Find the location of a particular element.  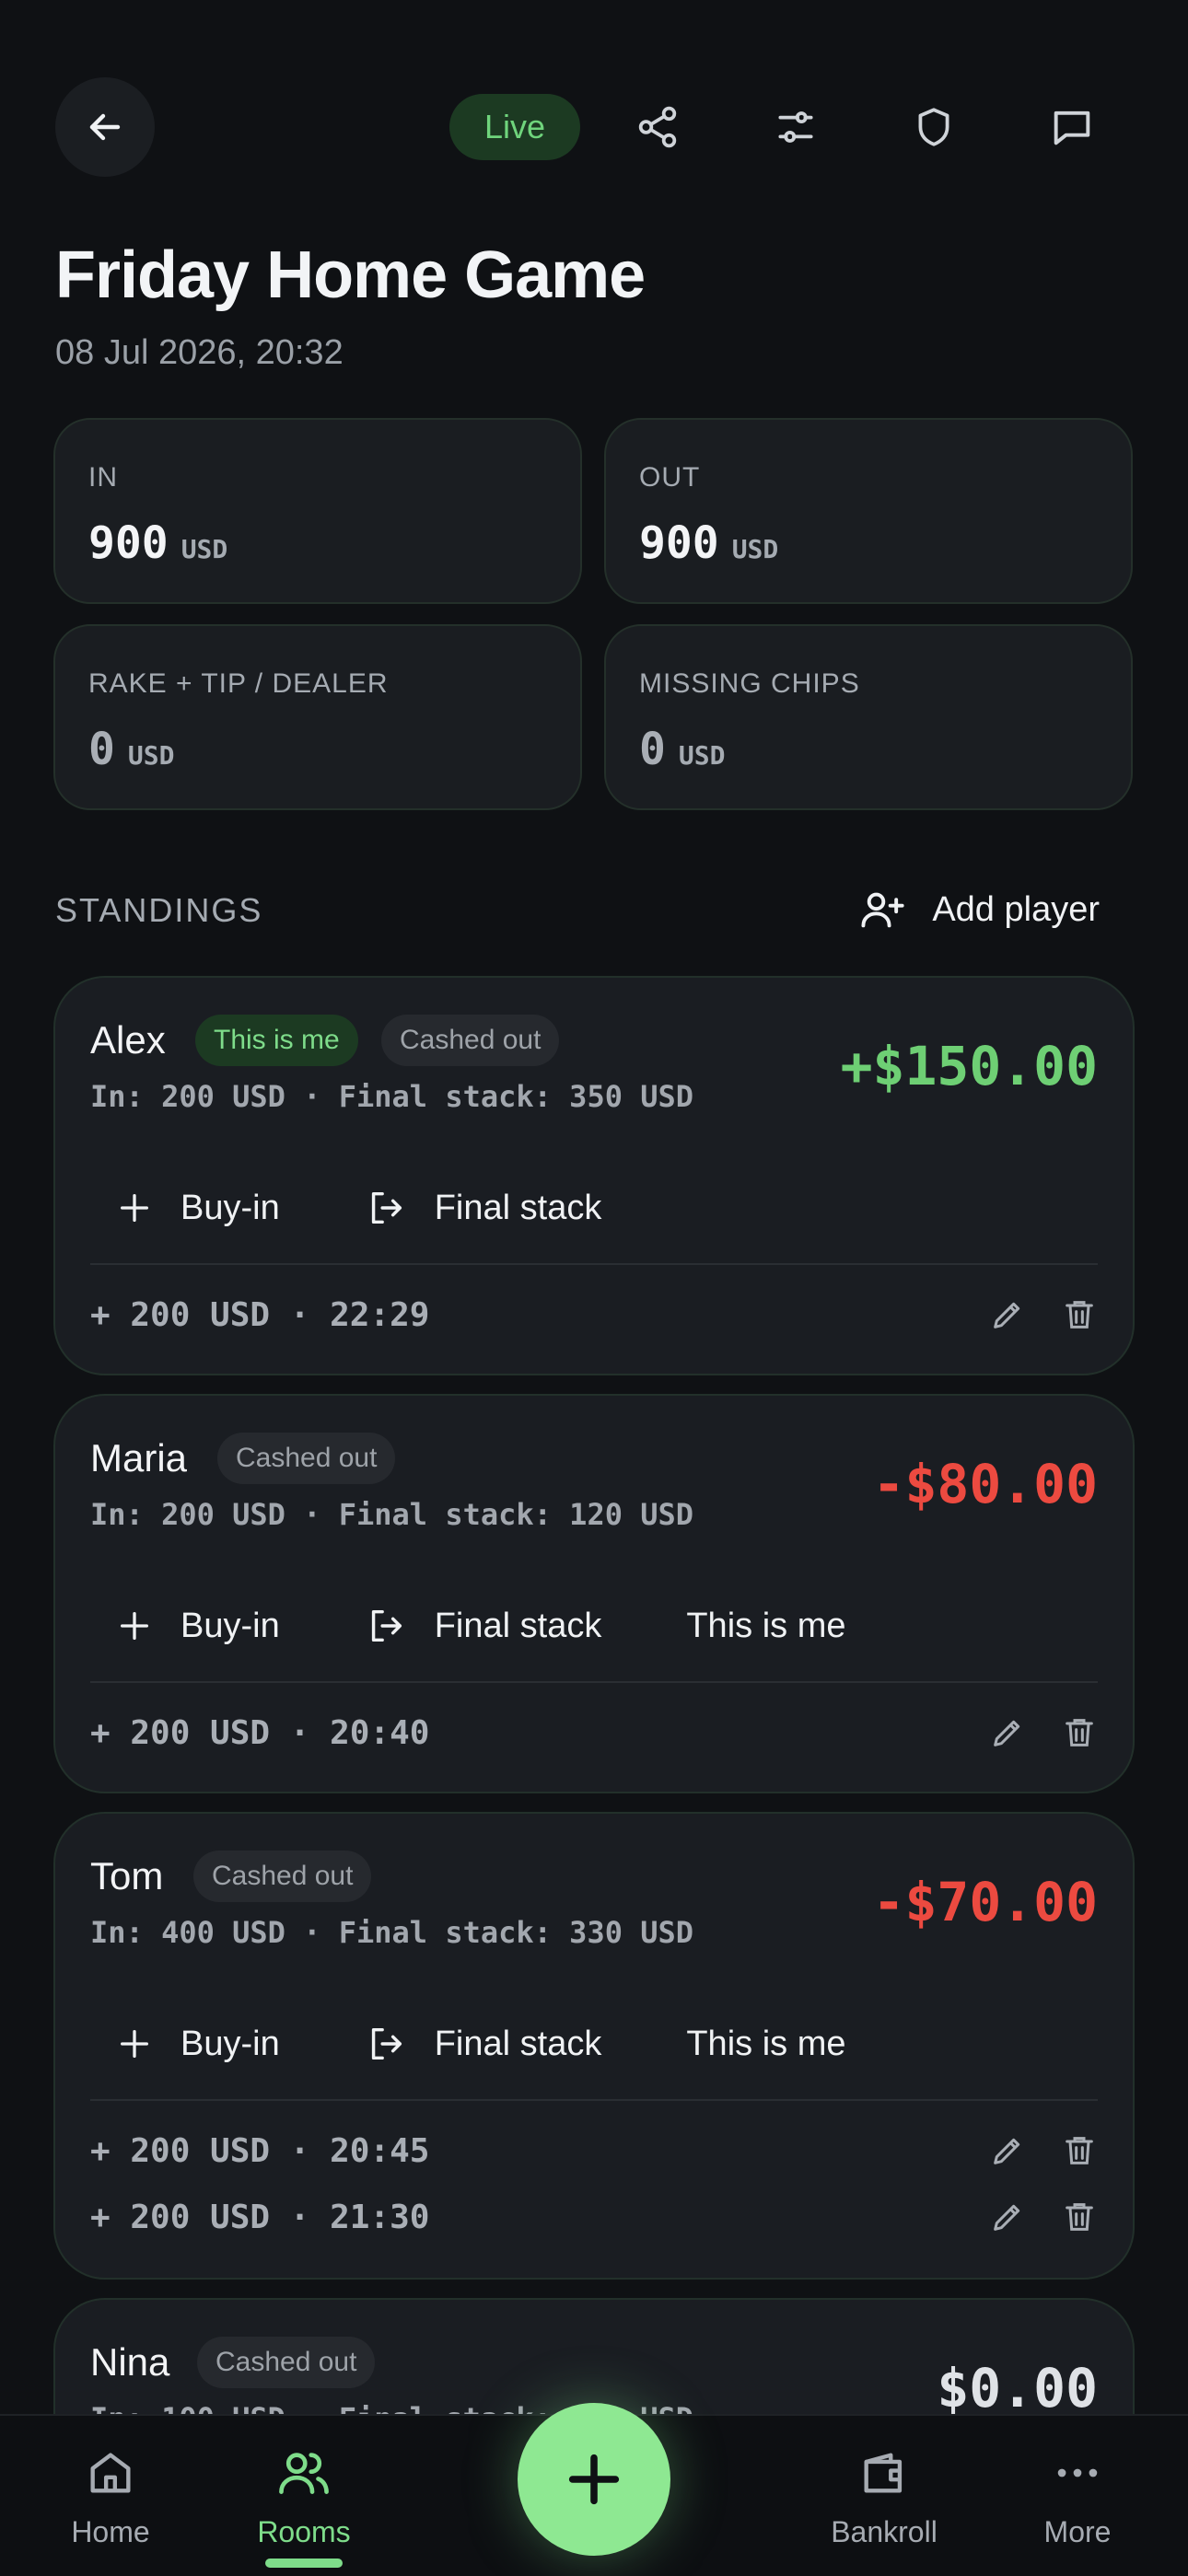

player-profit: -$70.00 is located at coordinates (985, 1902).